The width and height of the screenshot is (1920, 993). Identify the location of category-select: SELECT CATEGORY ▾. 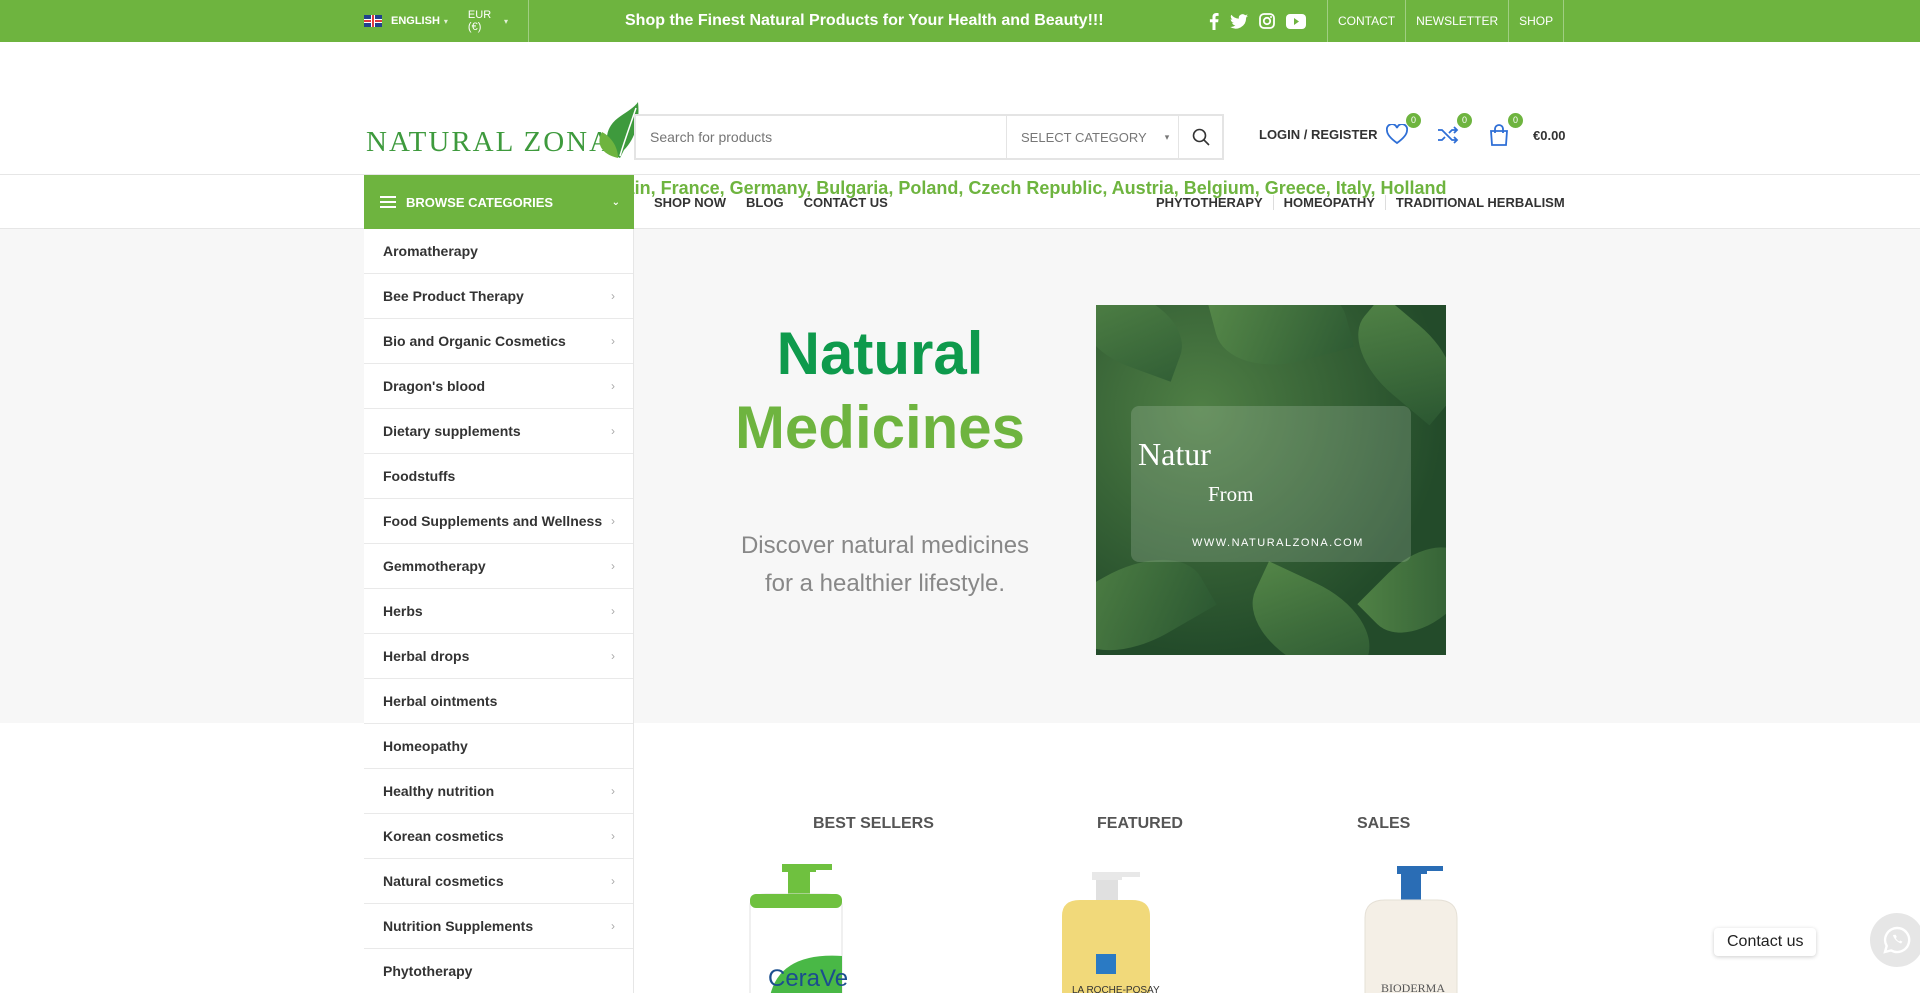
(1092, 137).